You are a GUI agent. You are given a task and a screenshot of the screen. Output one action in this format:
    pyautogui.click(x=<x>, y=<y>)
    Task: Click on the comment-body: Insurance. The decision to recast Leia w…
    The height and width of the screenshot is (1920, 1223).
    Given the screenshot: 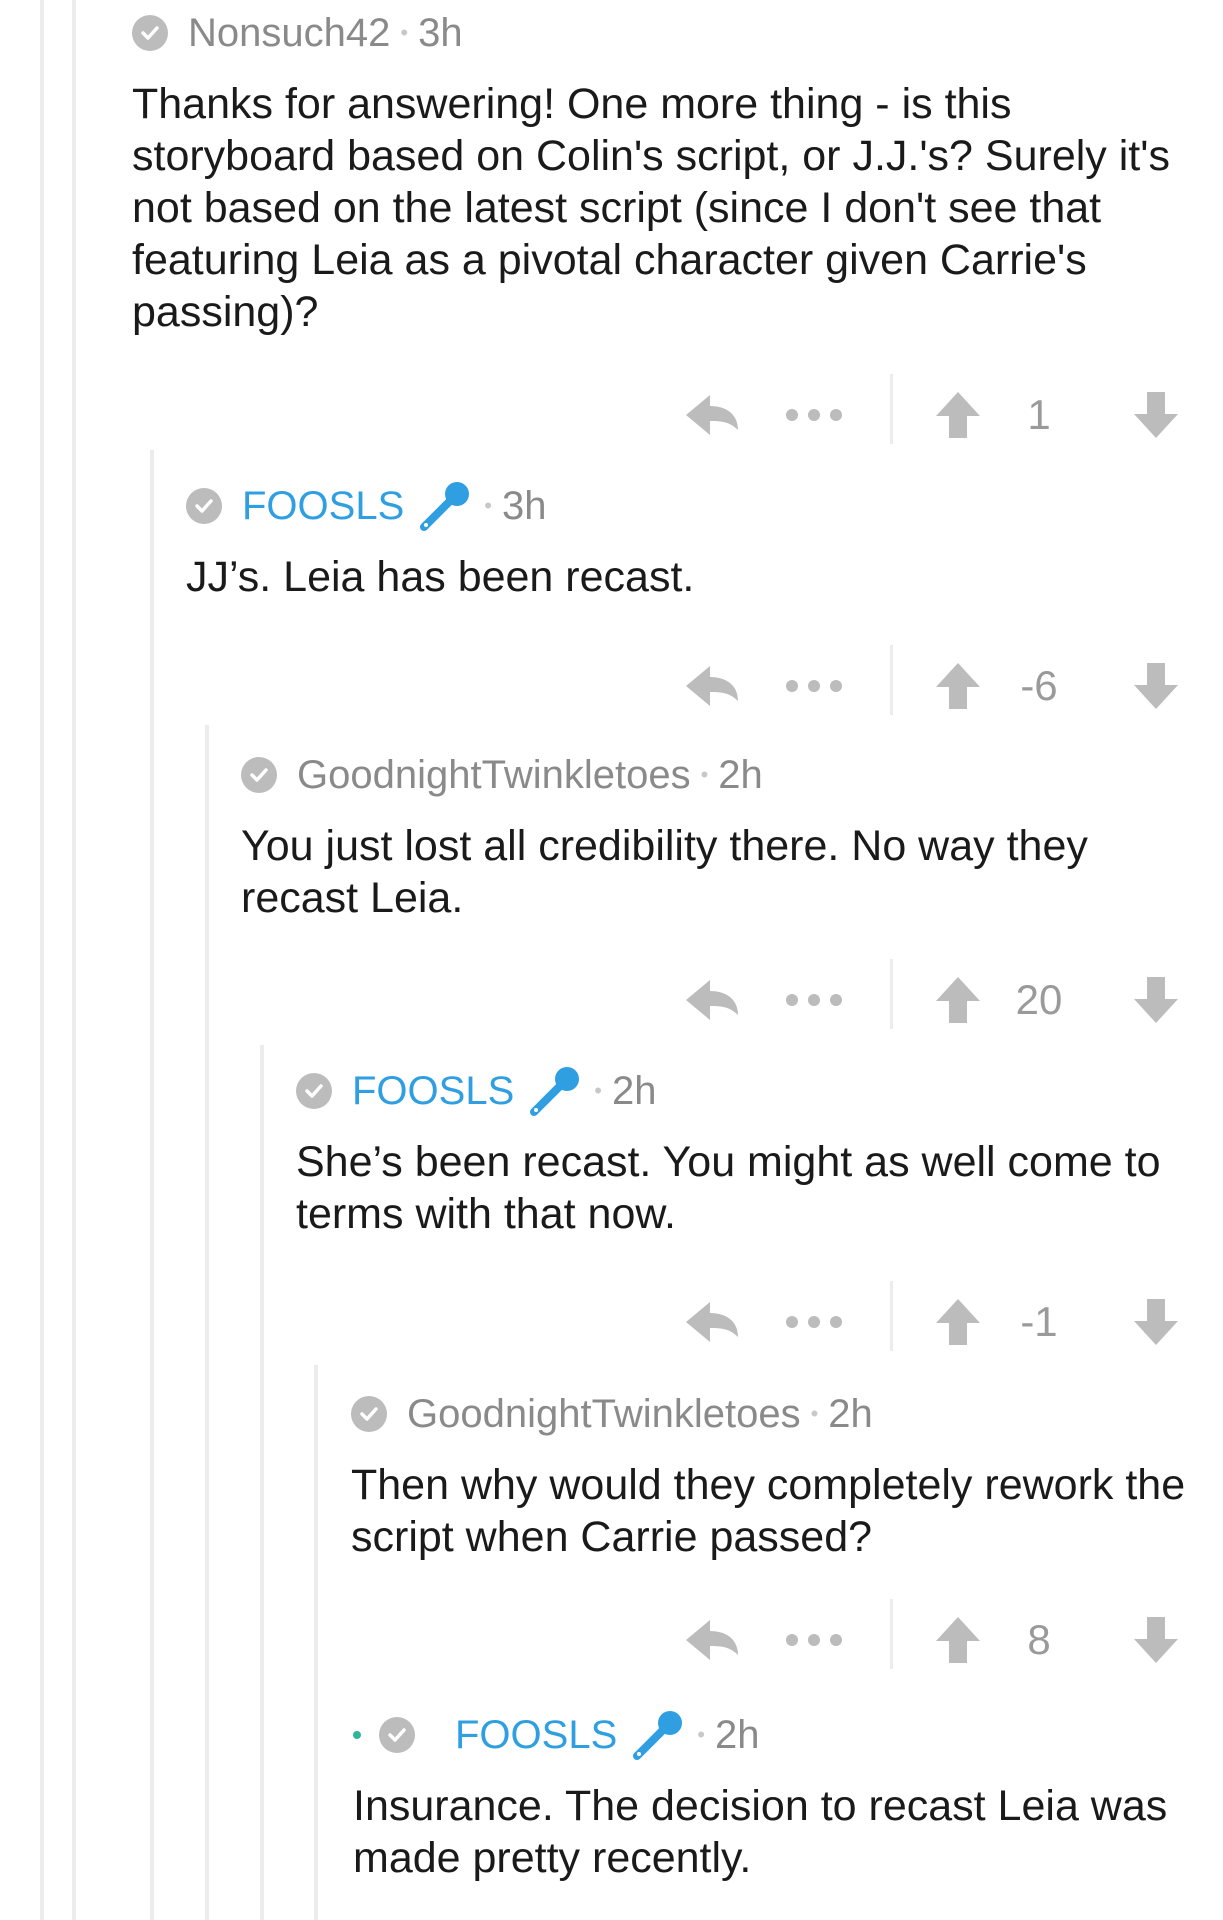 What is the action you would take?
    pyautogui.click(x=760, y=1832)
    